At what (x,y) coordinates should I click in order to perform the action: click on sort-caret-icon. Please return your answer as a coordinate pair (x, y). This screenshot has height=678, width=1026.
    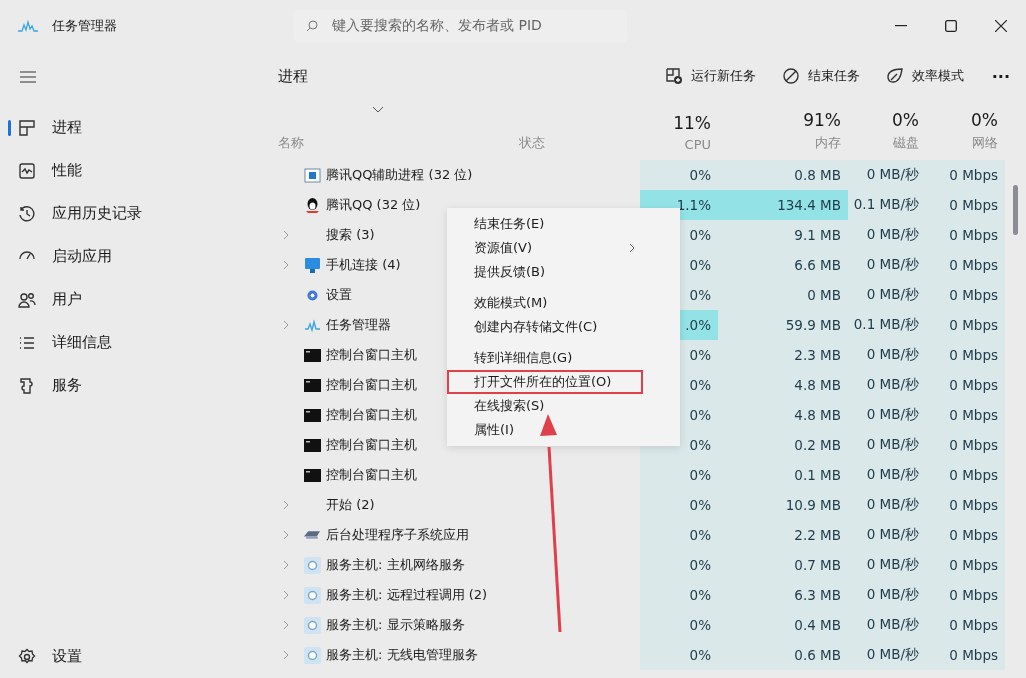
    Looking at the image, I should click on (378, 110).